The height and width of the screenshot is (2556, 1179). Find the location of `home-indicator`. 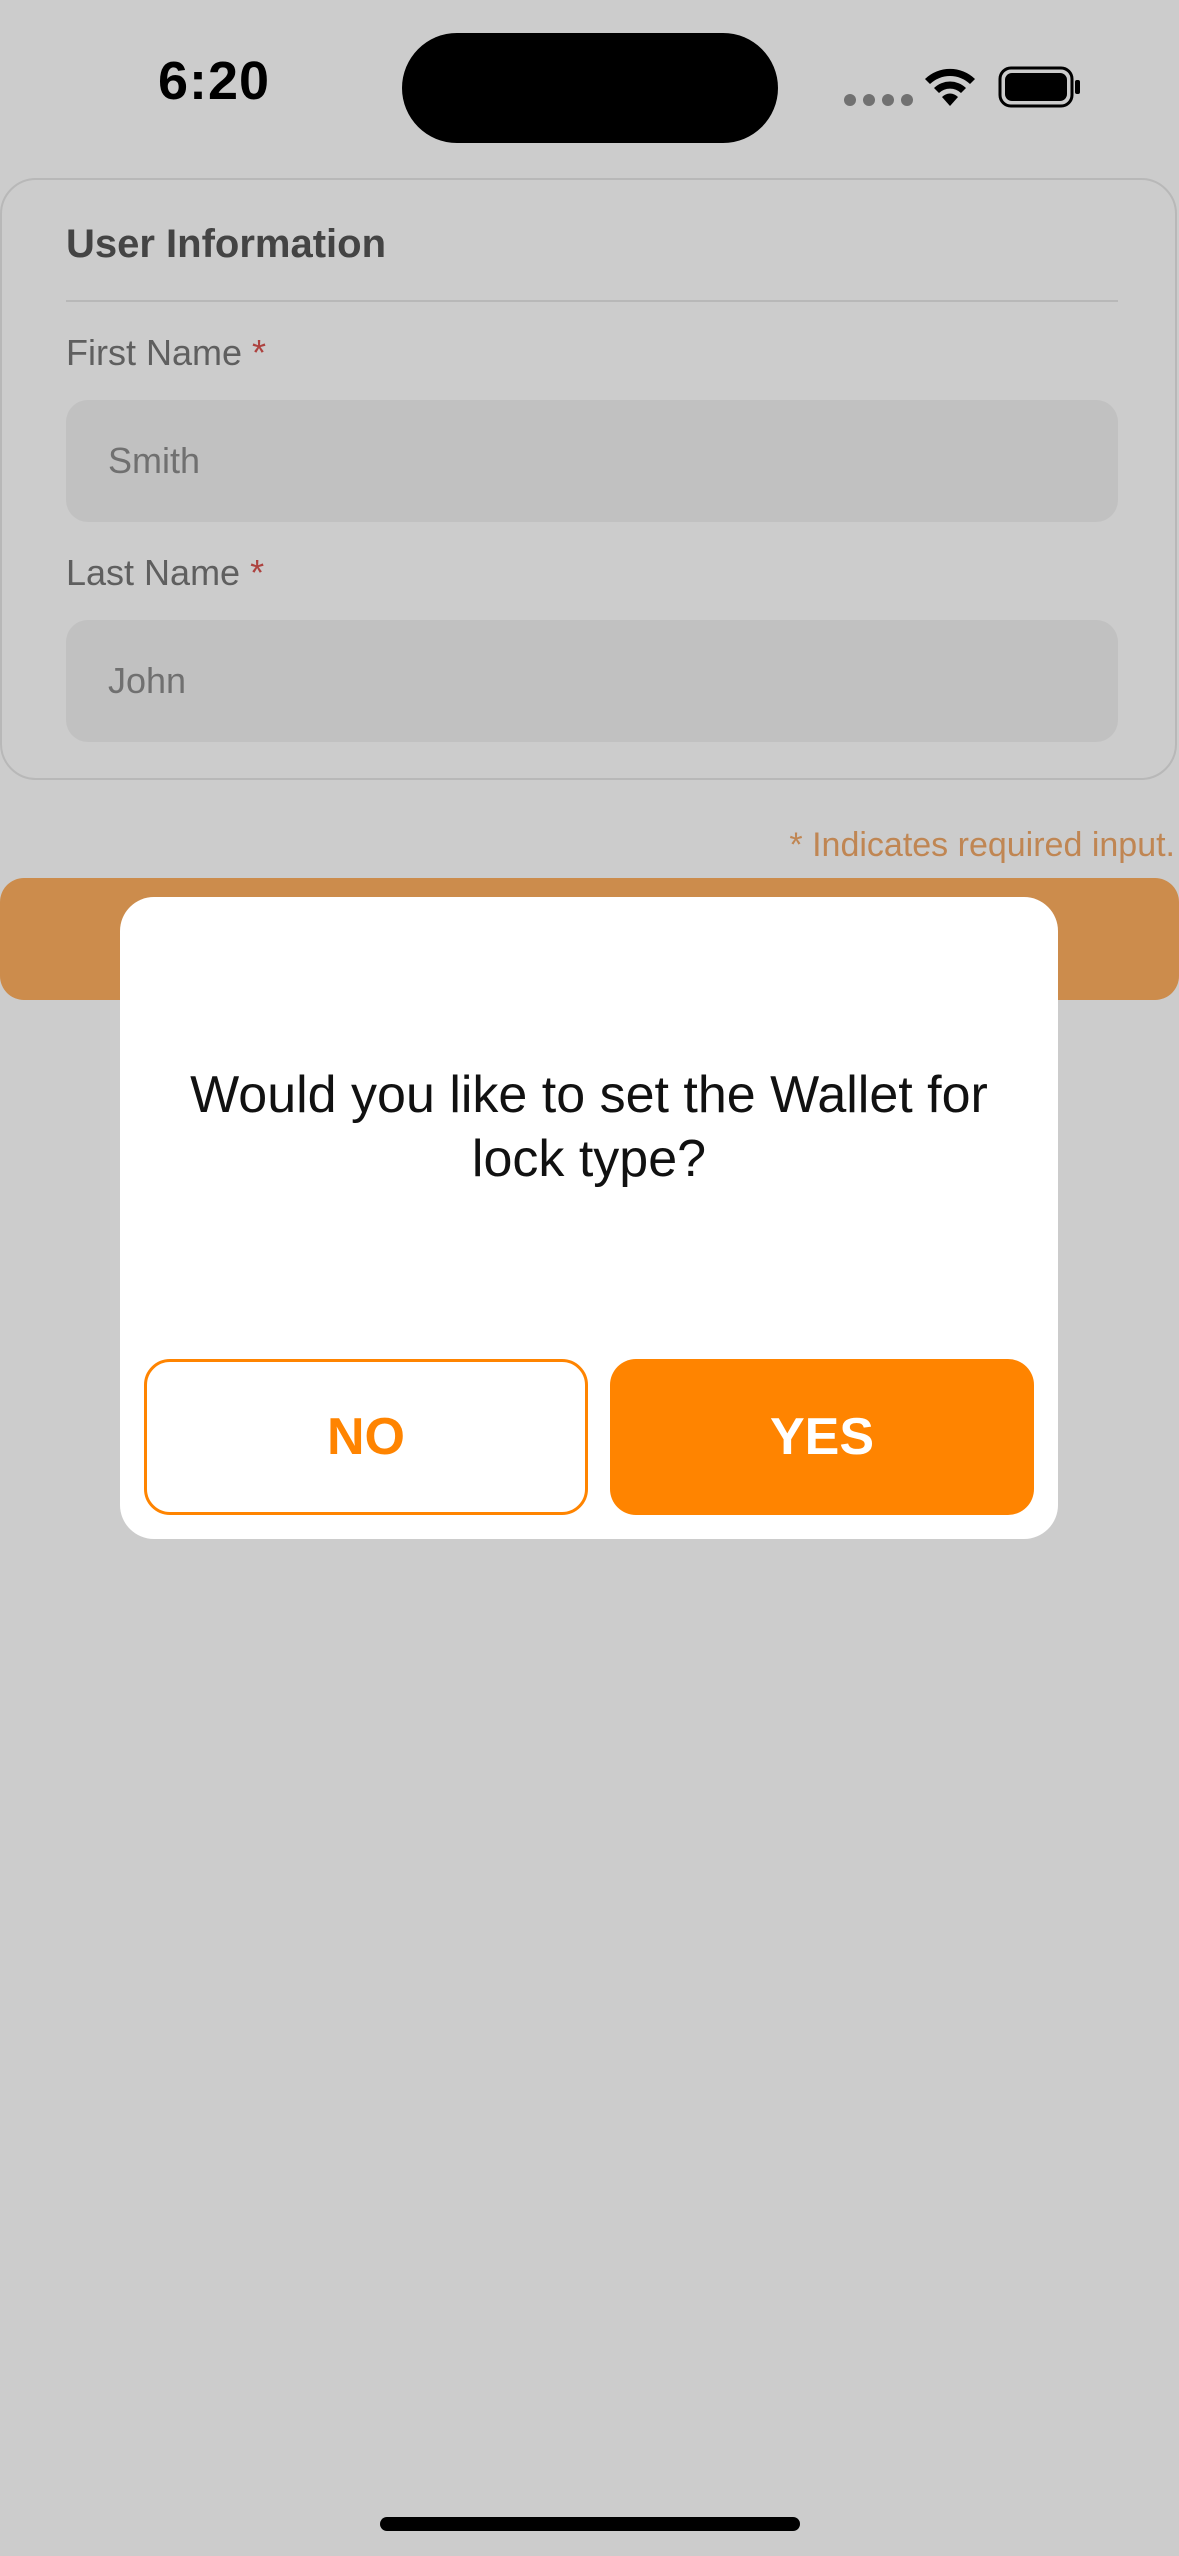

home-indicator is located at coordinates (590, 2524).